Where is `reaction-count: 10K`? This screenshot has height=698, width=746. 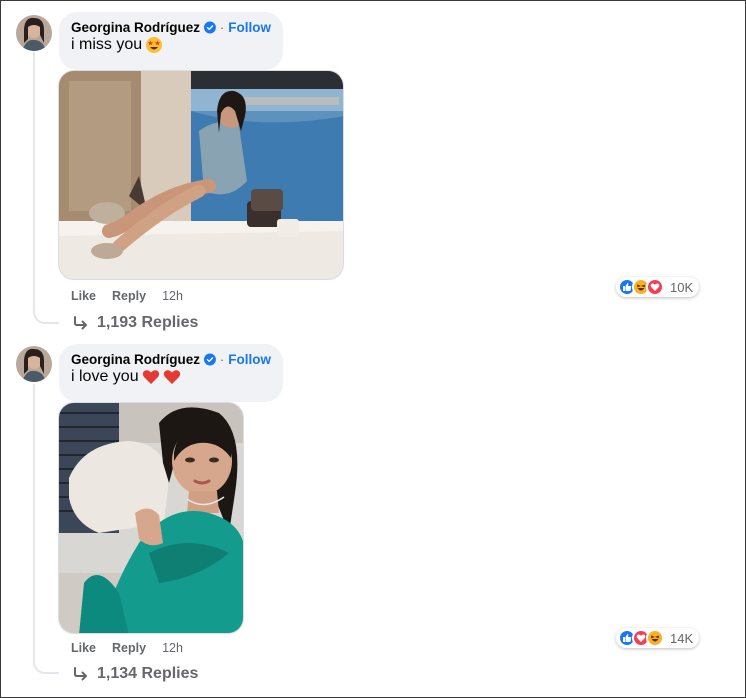
reaction-count: 10K is located at coordinates (682, 287).